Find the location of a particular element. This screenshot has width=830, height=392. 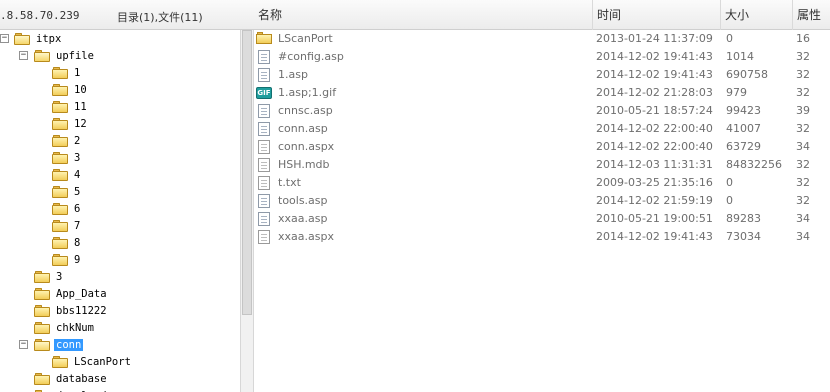

tree-node: − conn is located at coordinates (51, 344).